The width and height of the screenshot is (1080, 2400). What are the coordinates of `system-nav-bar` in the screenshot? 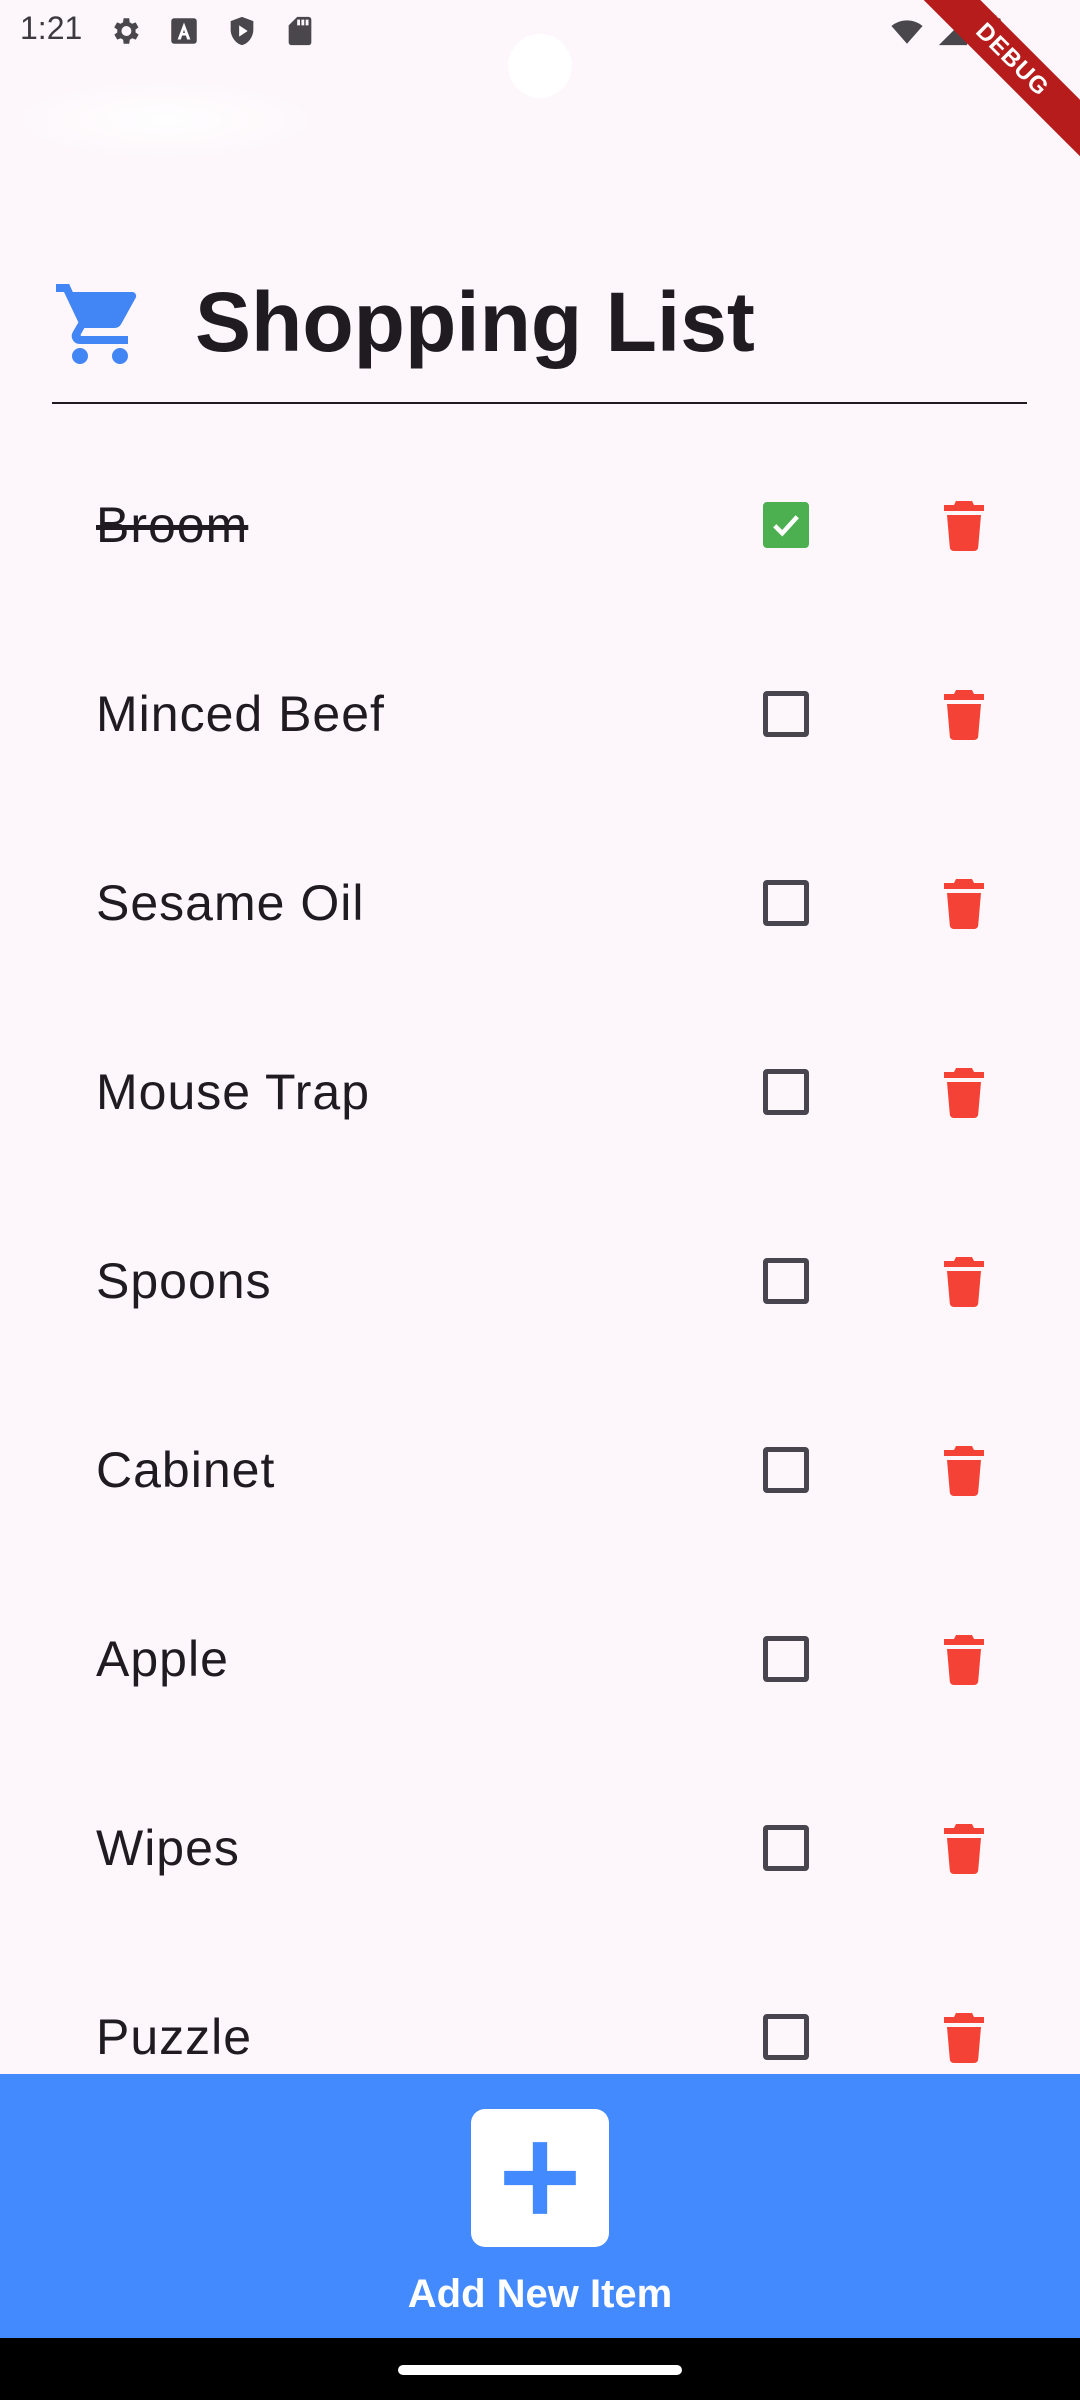 It's located at (540, 2369).